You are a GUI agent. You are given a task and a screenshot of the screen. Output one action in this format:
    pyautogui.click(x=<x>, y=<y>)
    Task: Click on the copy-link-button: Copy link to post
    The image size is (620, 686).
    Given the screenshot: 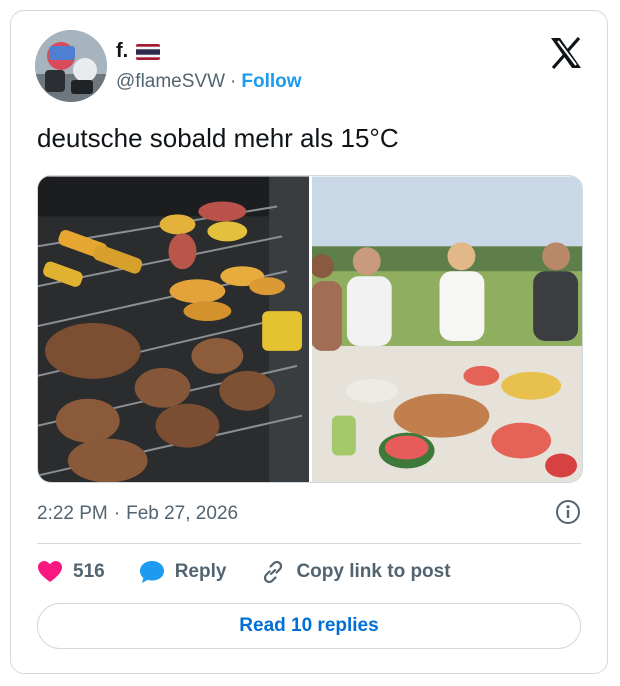 What is the action you would take?
    pyautogui.click(x=355, y=572)
    